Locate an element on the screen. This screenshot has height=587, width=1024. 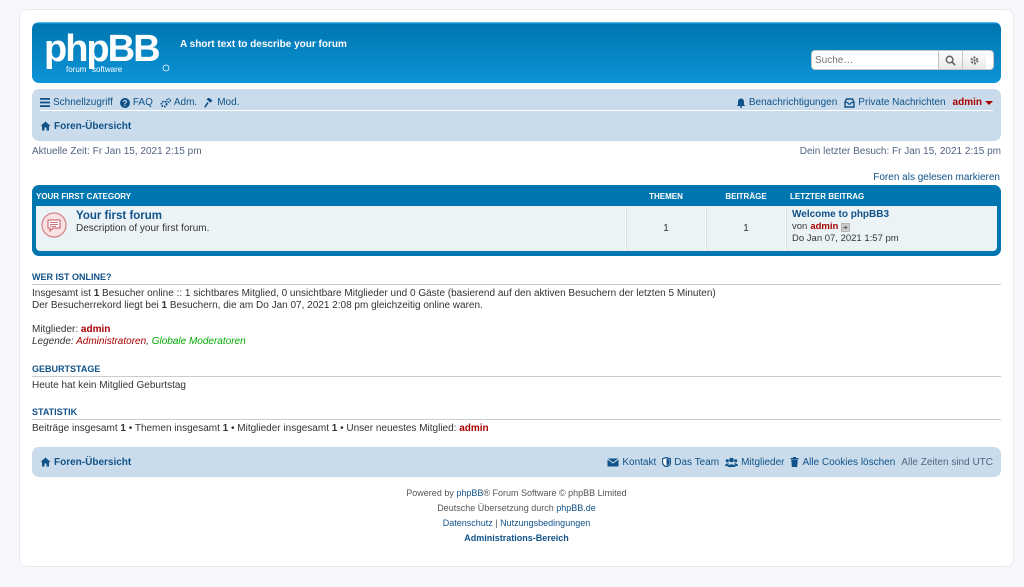
last-post-by-prefix: von is located at coordinates (800, 226).